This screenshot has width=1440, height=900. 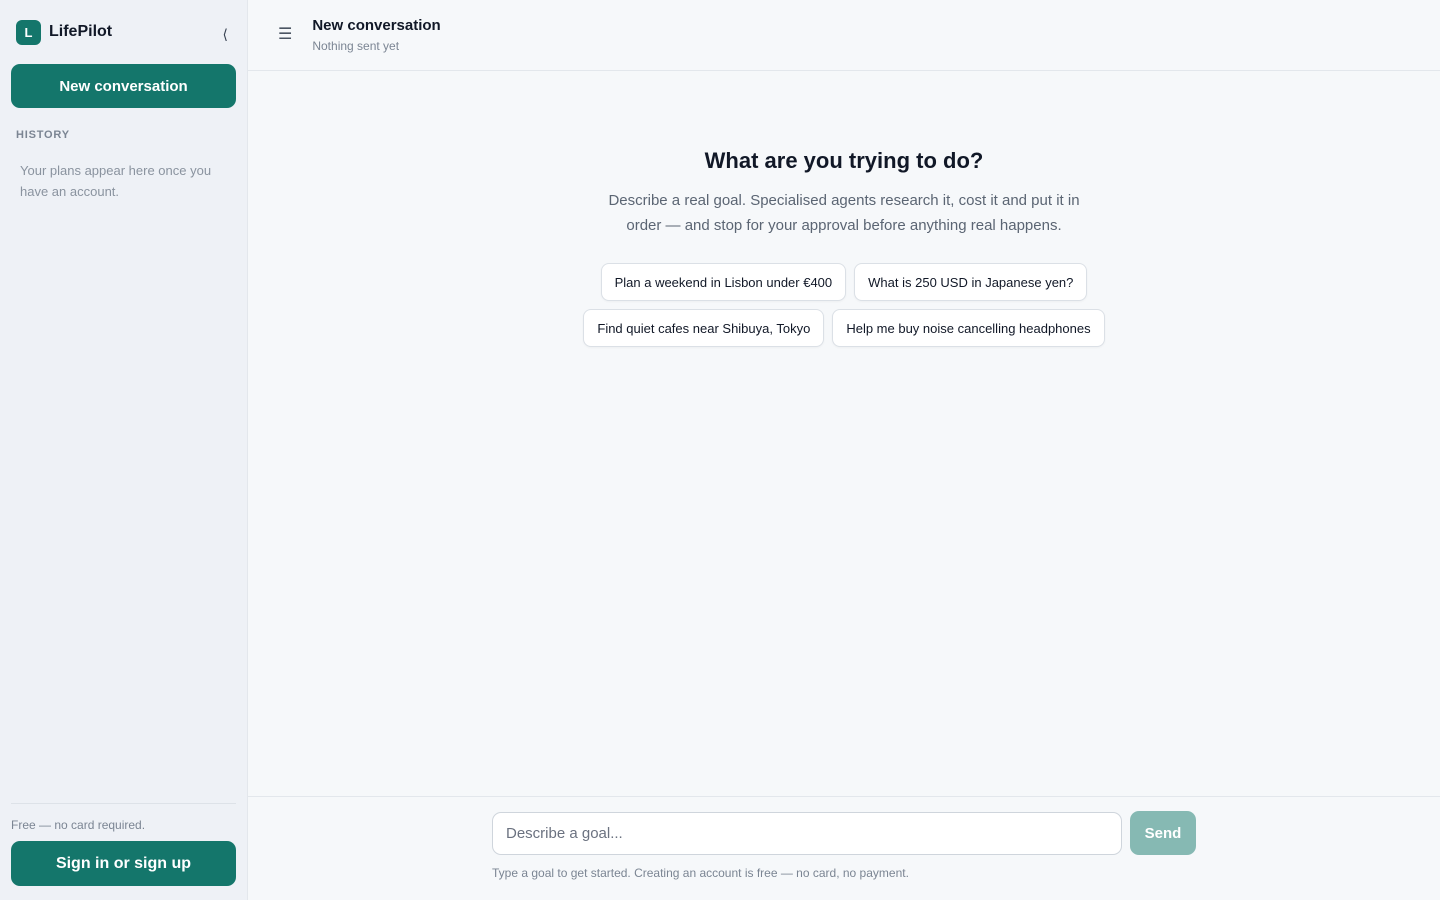 What do you see at coordinates (225, 34) in the screenshot?
I see `collapse-sidebar-icon: ⟨` at bounding box center [225, 34].